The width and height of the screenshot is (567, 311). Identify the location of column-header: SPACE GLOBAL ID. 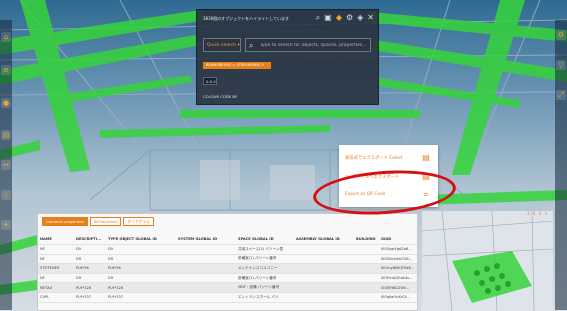
(265, 239).